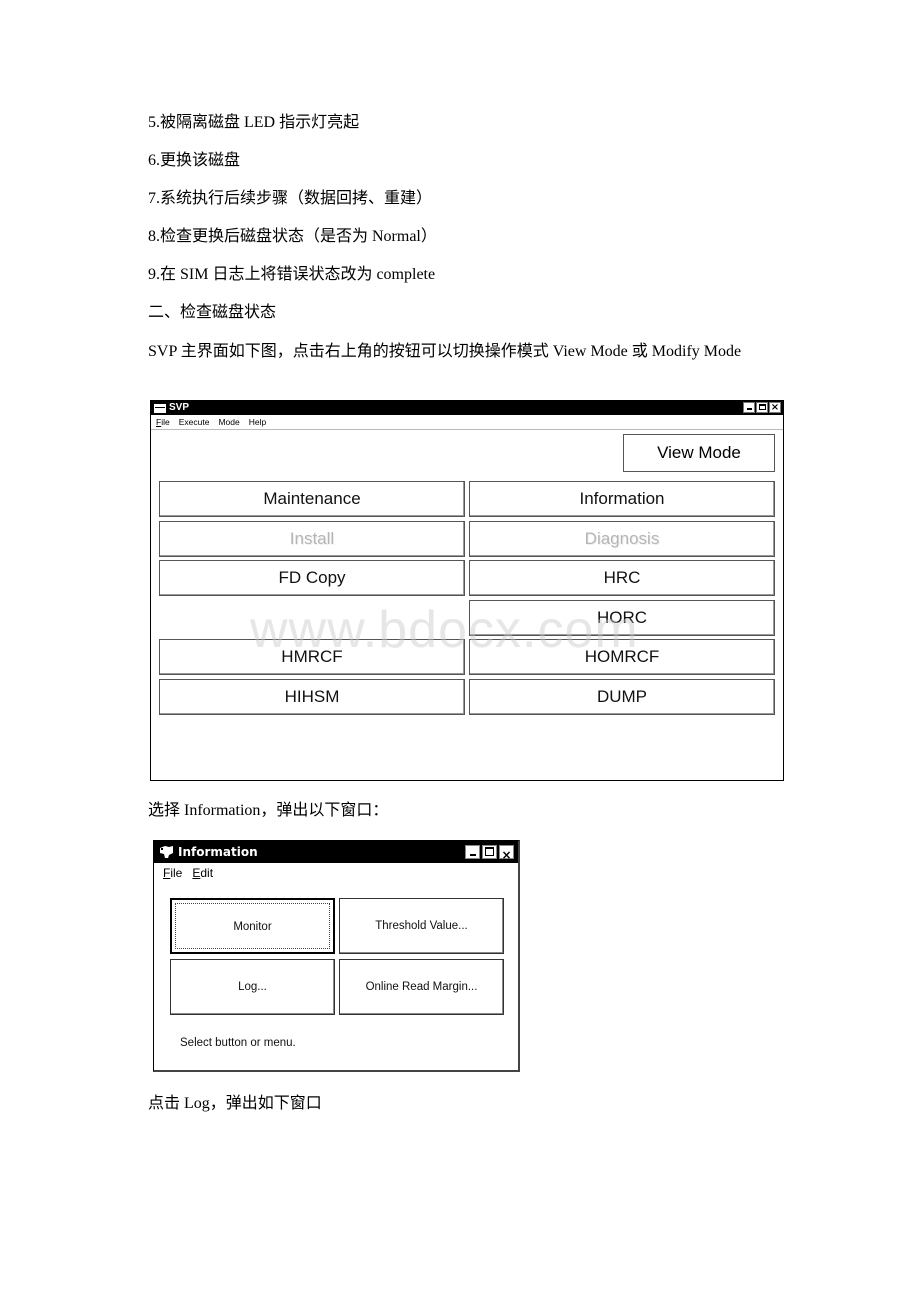  Describe the element at coordinates (194, 422) in the screenshot. I see `menu-execute: Execute` at that location.